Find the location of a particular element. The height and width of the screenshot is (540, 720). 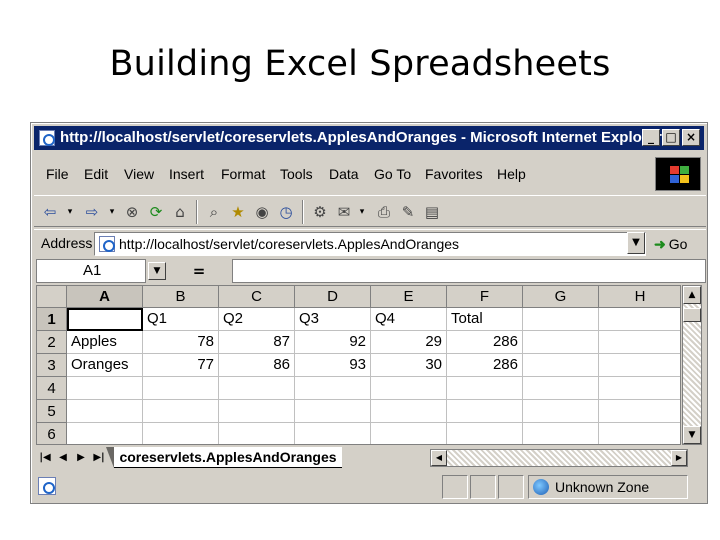

row-header-4: 4 is located at coordinates (52, 388).